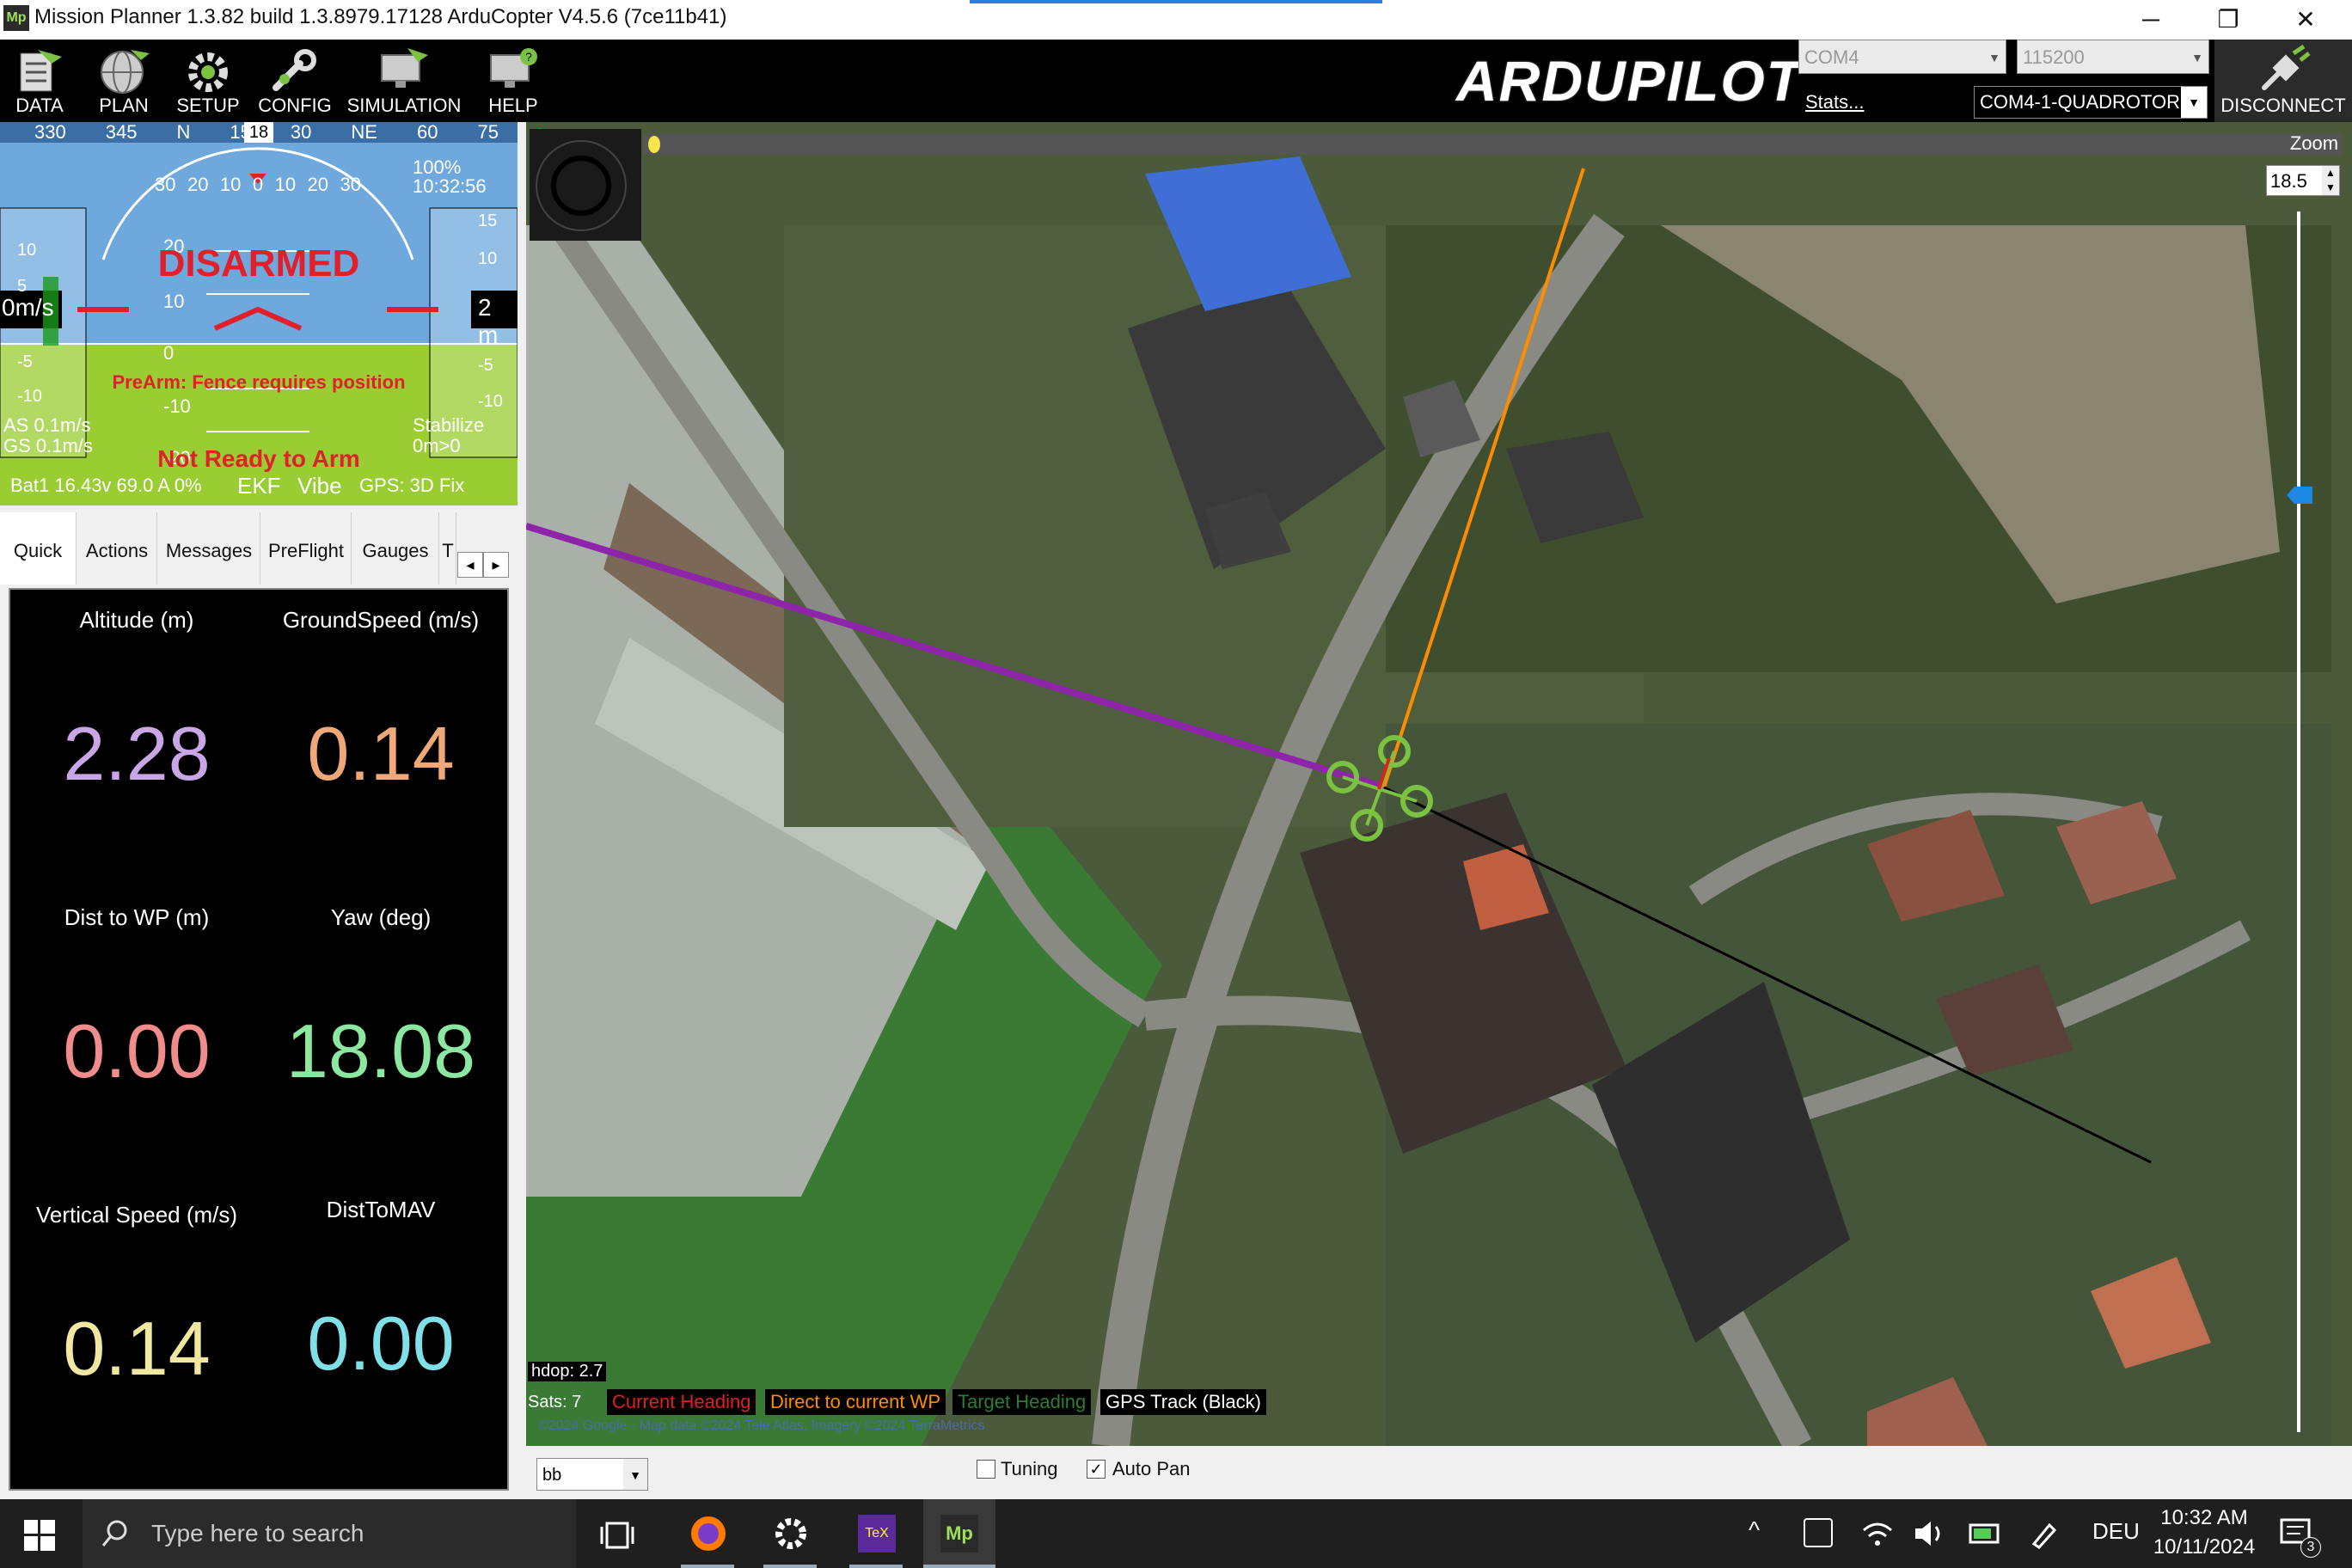 The image size is (2352, 1568). What do you see at coordinates (2288, 181) in the screenshot?
I see `zoom-value: 18.5` at bounding box center [2288, 181].